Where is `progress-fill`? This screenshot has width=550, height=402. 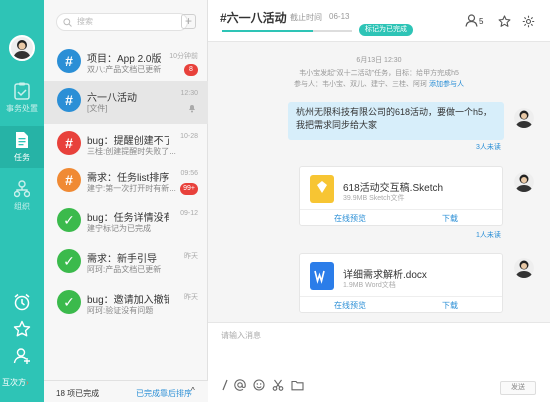 progress-fill is located at coordinates (267, 31).